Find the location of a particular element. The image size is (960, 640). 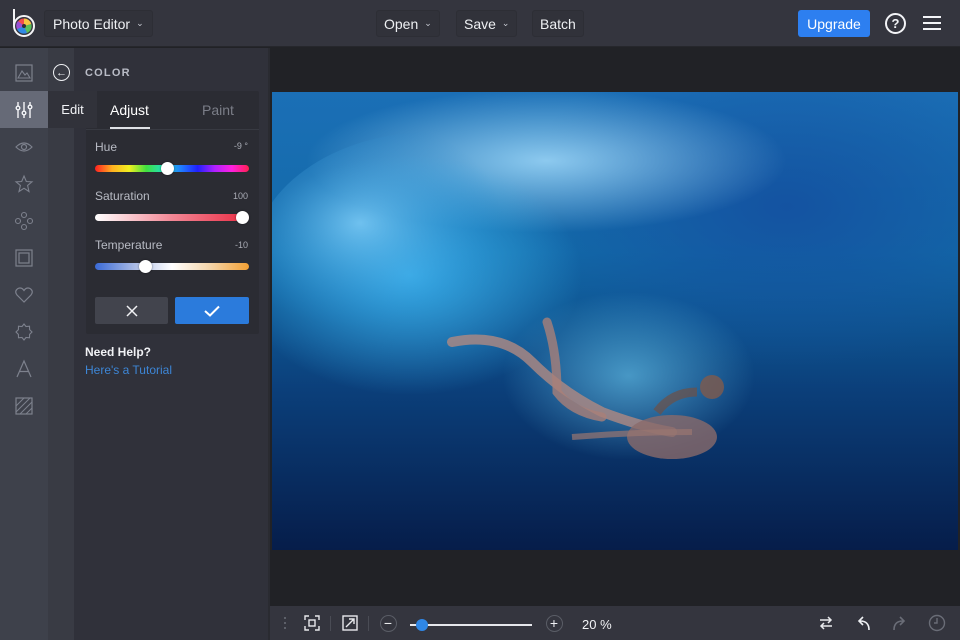

rail-item-frames is located at coordinates (24, 257).